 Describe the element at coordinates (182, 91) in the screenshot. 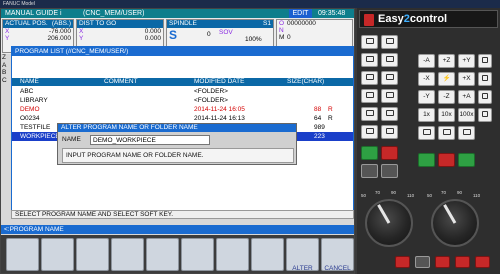

I see `table-row: ABC <FOLDER>` at that location.